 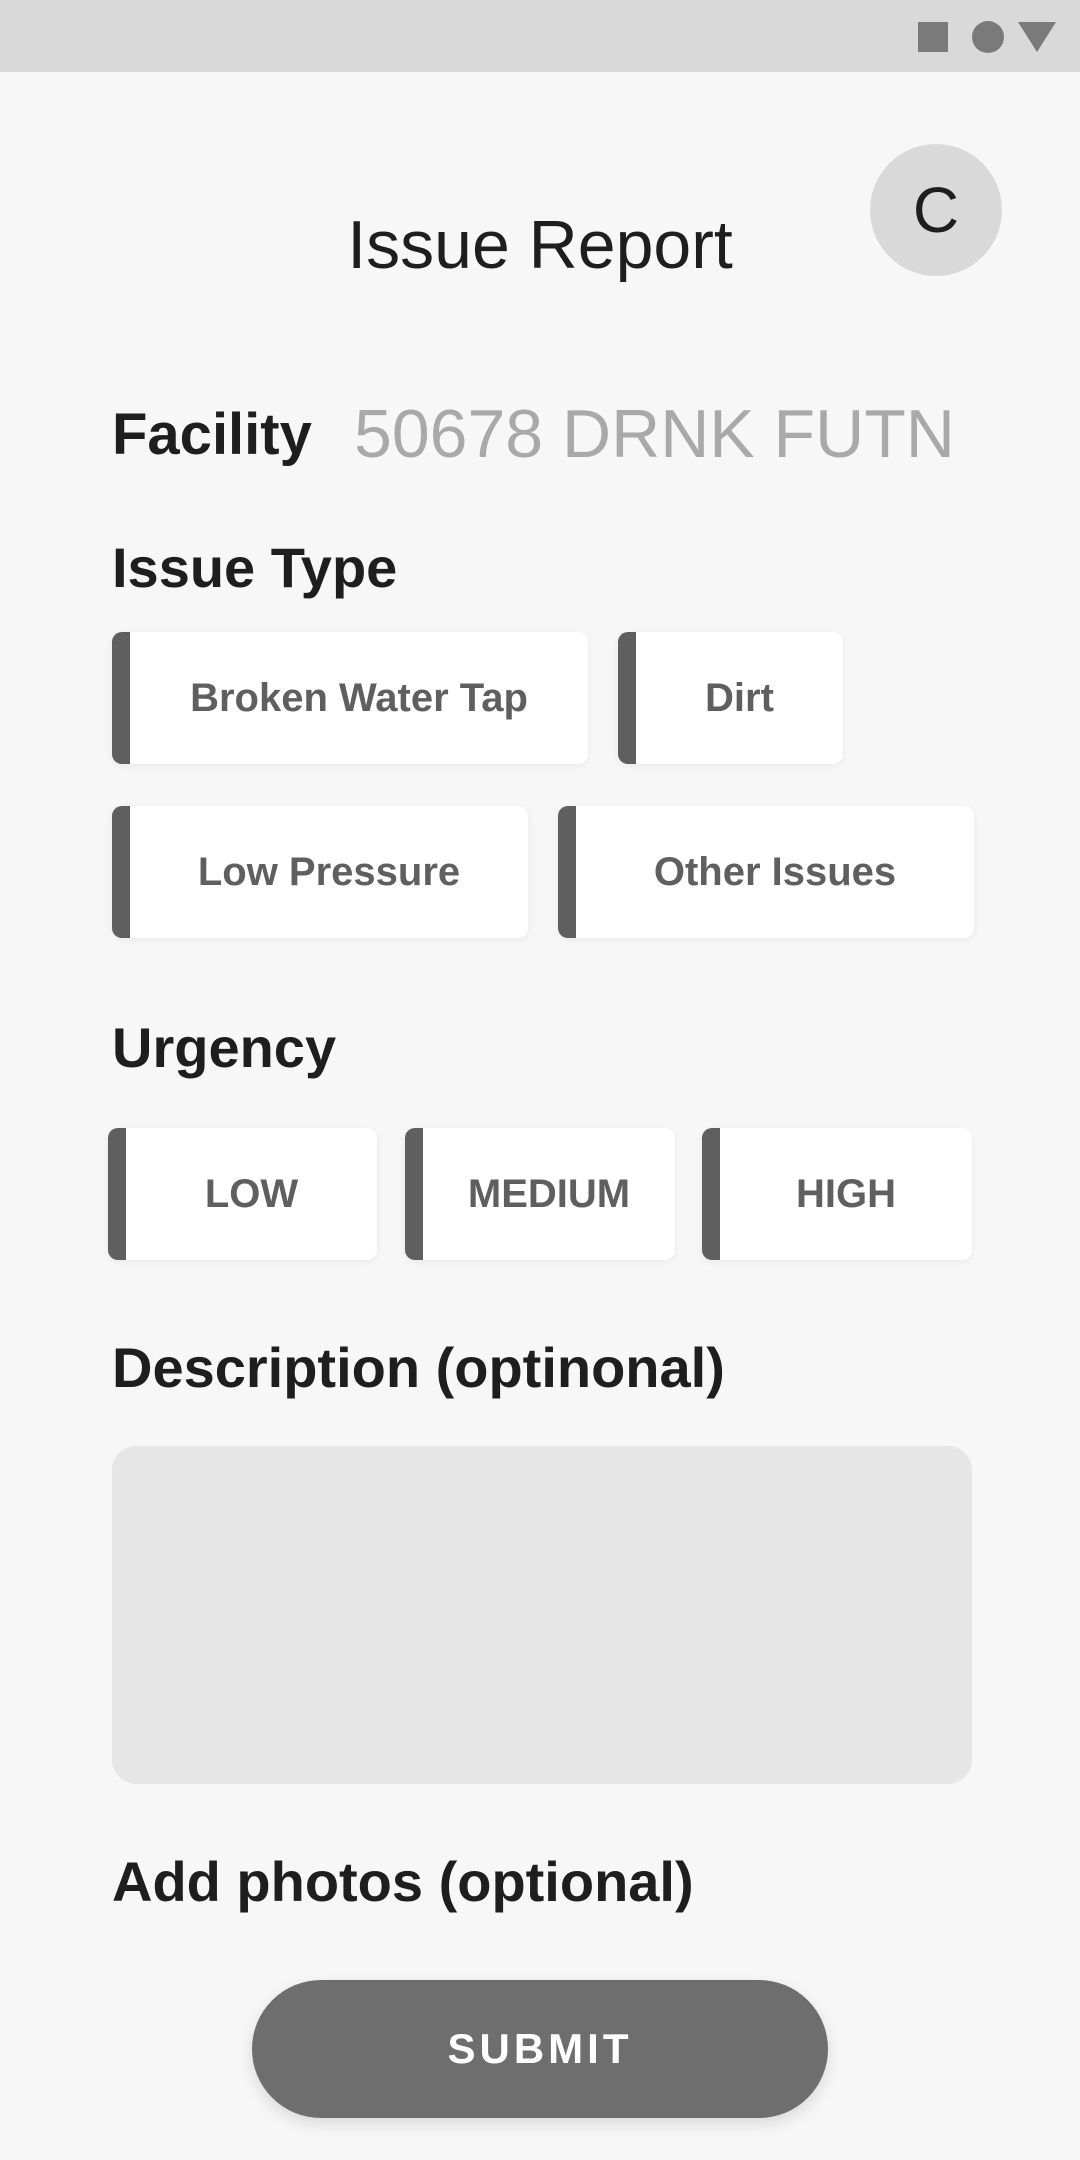 What do you see at coordinates (540, 36) in the screenshot?
I see `status-bar` at bounding box center [540, 36].